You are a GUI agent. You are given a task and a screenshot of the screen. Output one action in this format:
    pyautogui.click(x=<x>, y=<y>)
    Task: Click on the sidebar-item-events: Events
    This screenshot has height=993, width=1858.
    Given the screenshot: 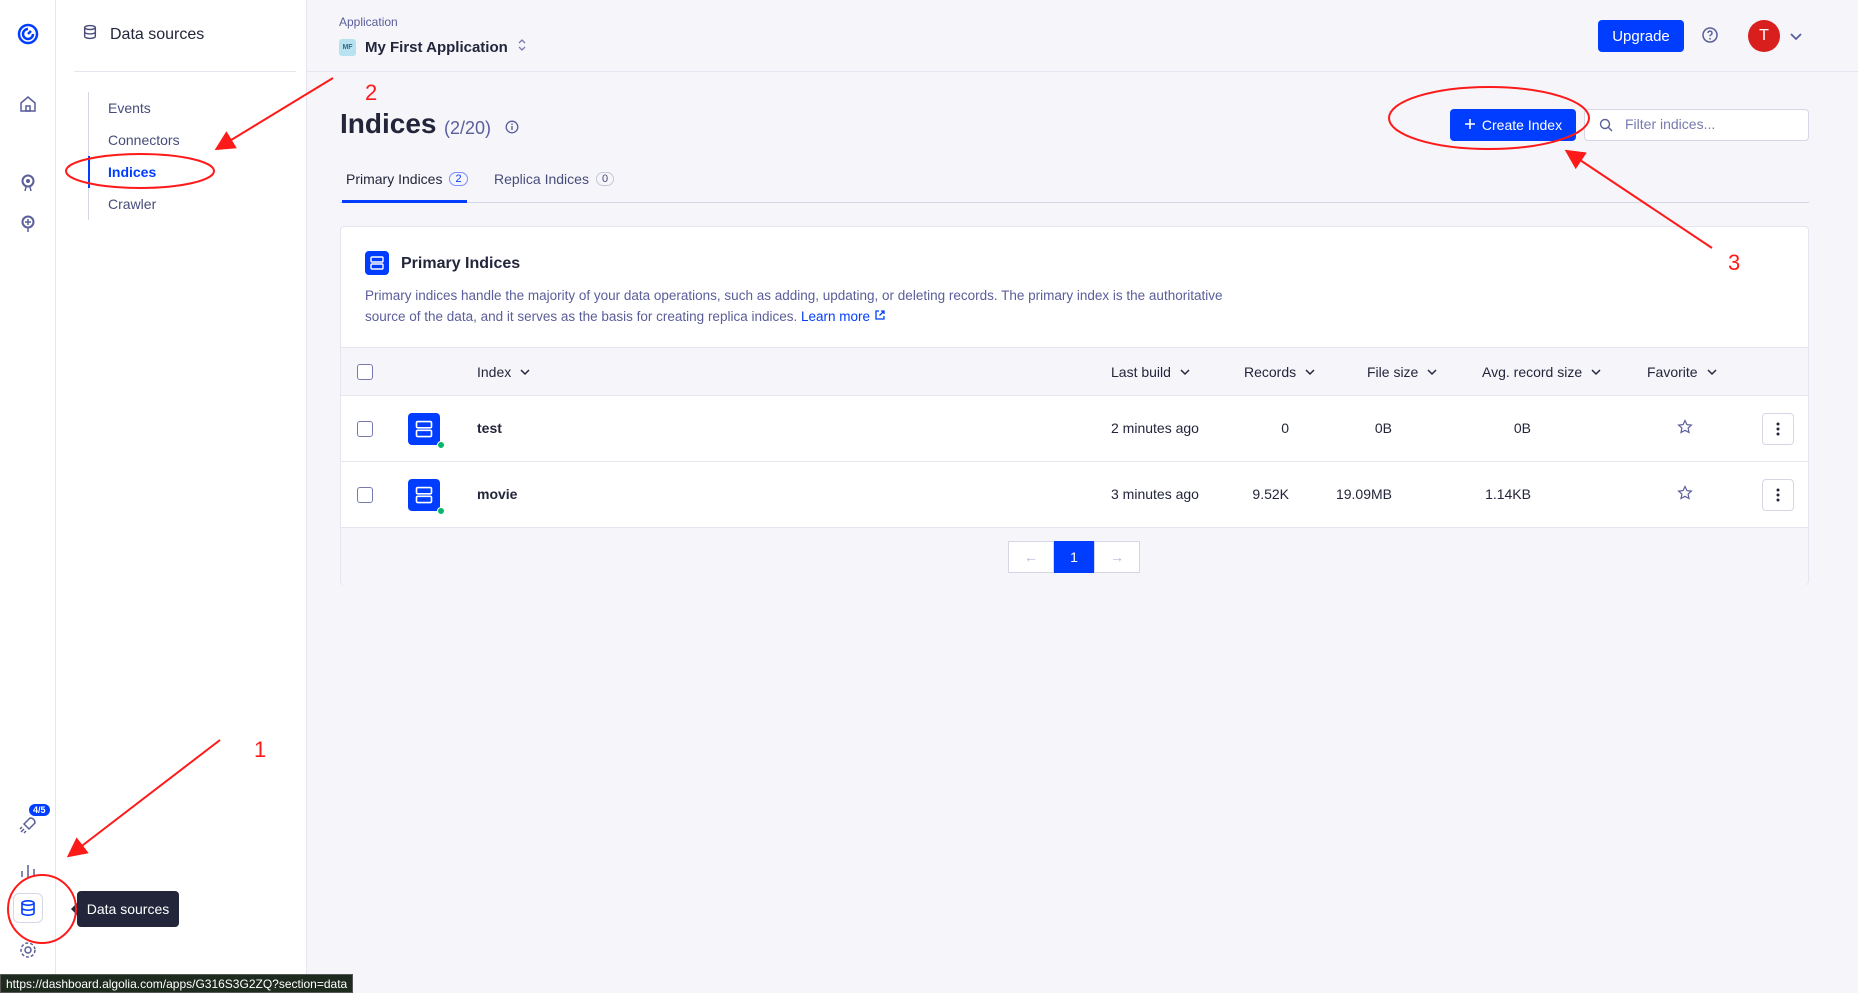 What is the action you would take?
    pyautogui.click(x=134, y=108)
    